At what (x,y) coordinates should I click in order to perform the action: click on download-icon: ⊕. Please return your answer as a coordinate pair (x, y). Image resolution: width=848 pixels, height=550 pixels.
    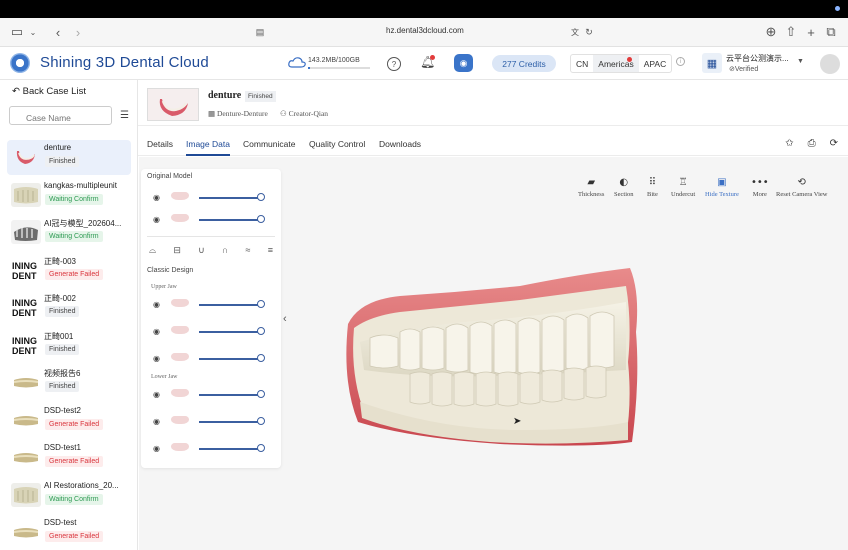
    Looking at the image, I should click on (771, 32).